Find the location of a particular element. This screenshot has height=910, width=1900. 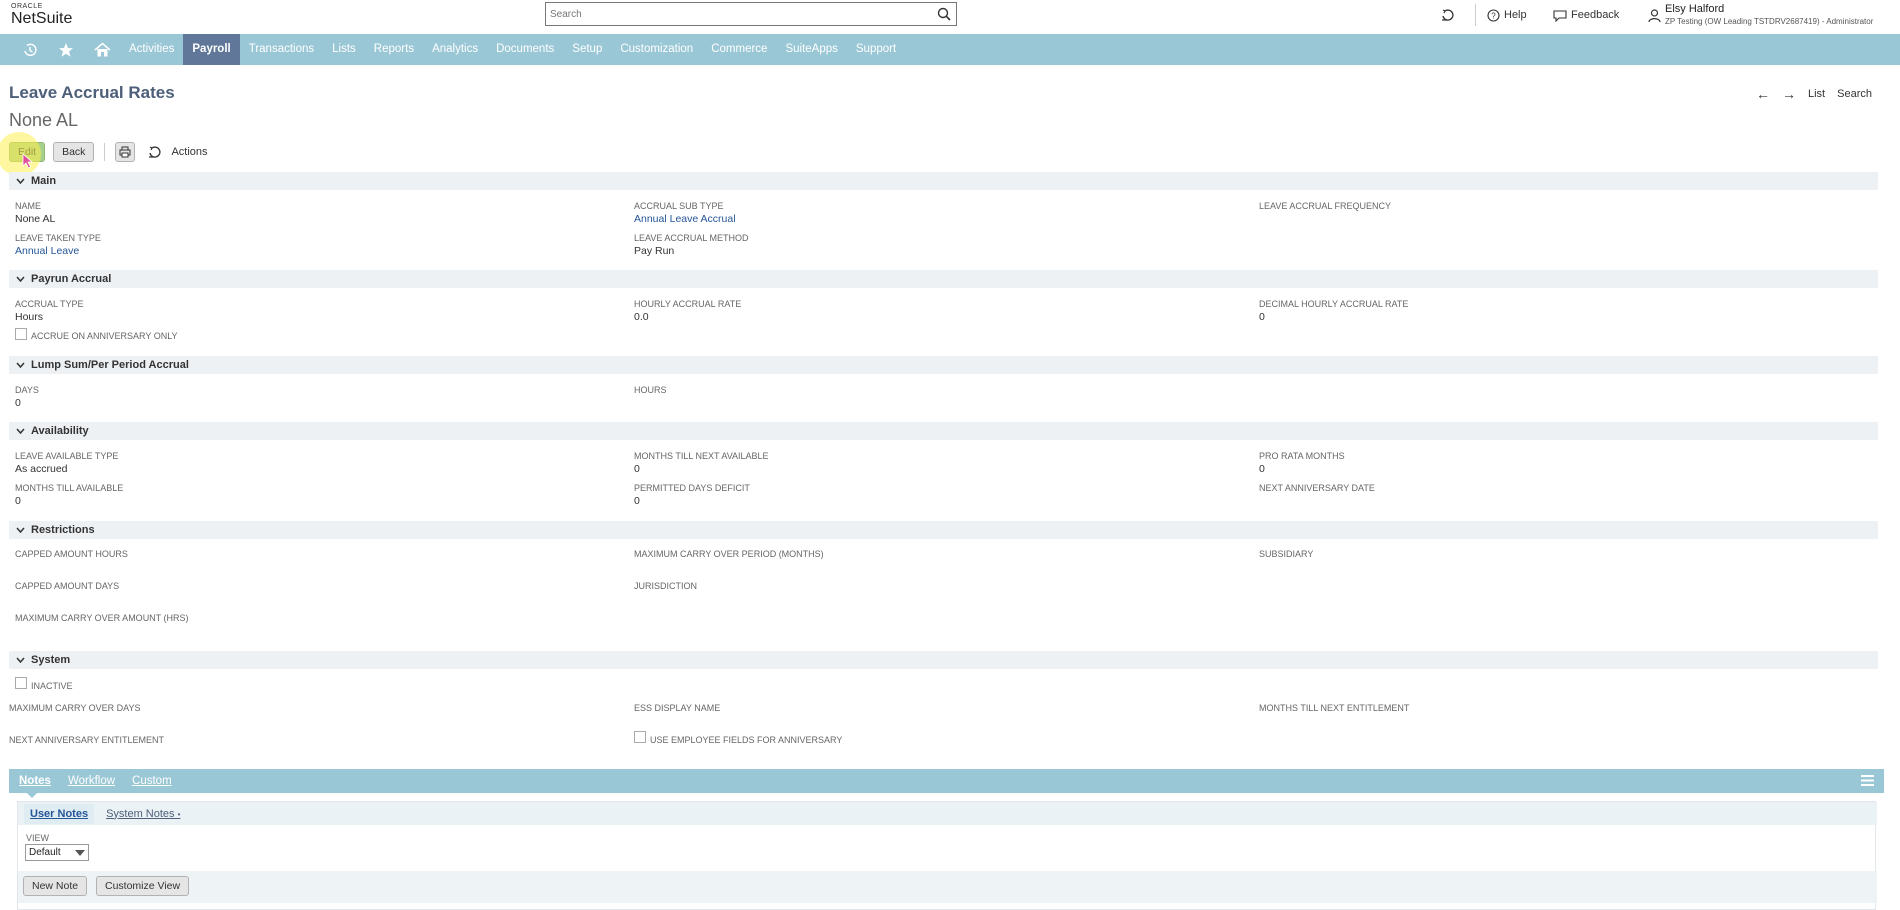

field-link-accrual-sub-type: Annual Leave Accrual is located at coordinates (685, 219).